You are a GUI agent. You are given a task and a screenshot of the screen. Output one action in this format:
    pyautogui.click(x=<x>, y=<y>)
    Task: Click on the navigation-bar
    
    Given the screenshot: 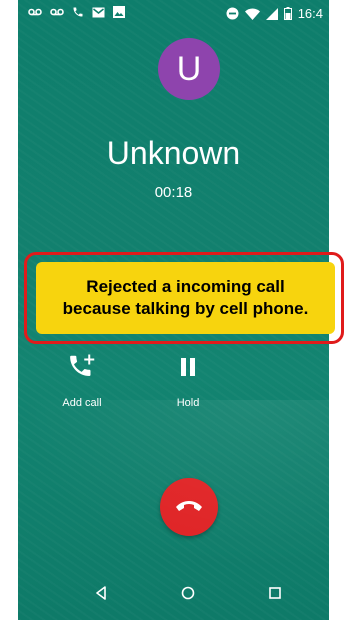 What is the action you would take?
    pyautogui.click(x=173, y=597)
    